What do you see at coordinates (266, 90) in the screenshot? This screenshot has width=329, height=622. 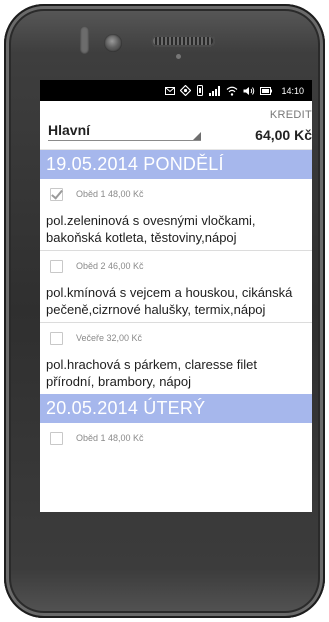 I see `battery-icon` at bounding box center [266, 90].